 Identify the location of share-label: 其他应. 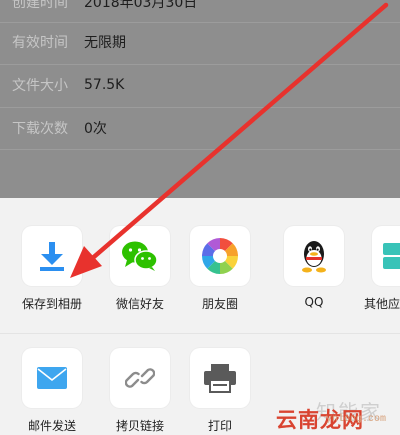
(382, 304).